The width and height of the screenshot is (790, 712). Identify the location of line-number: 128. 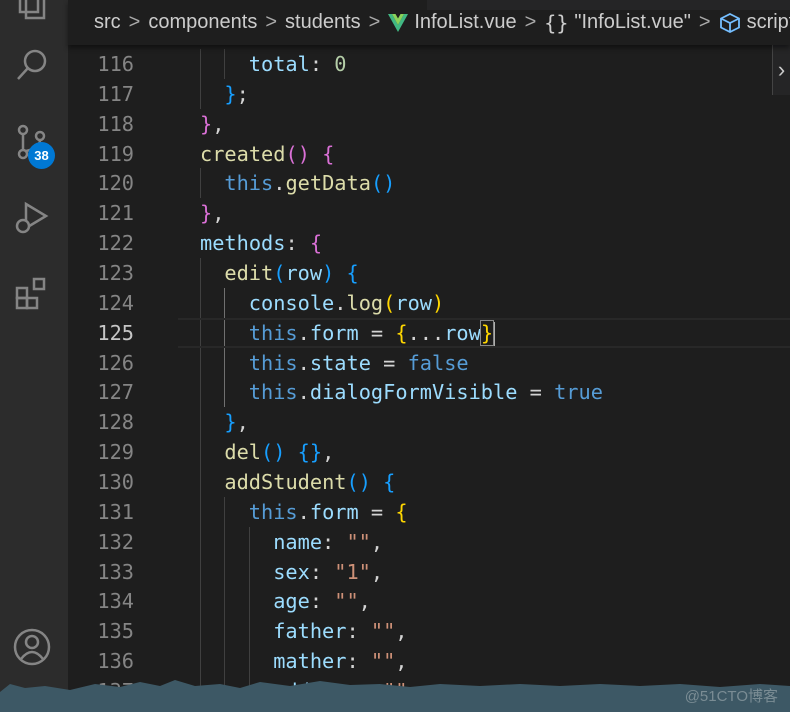
(115, 422).